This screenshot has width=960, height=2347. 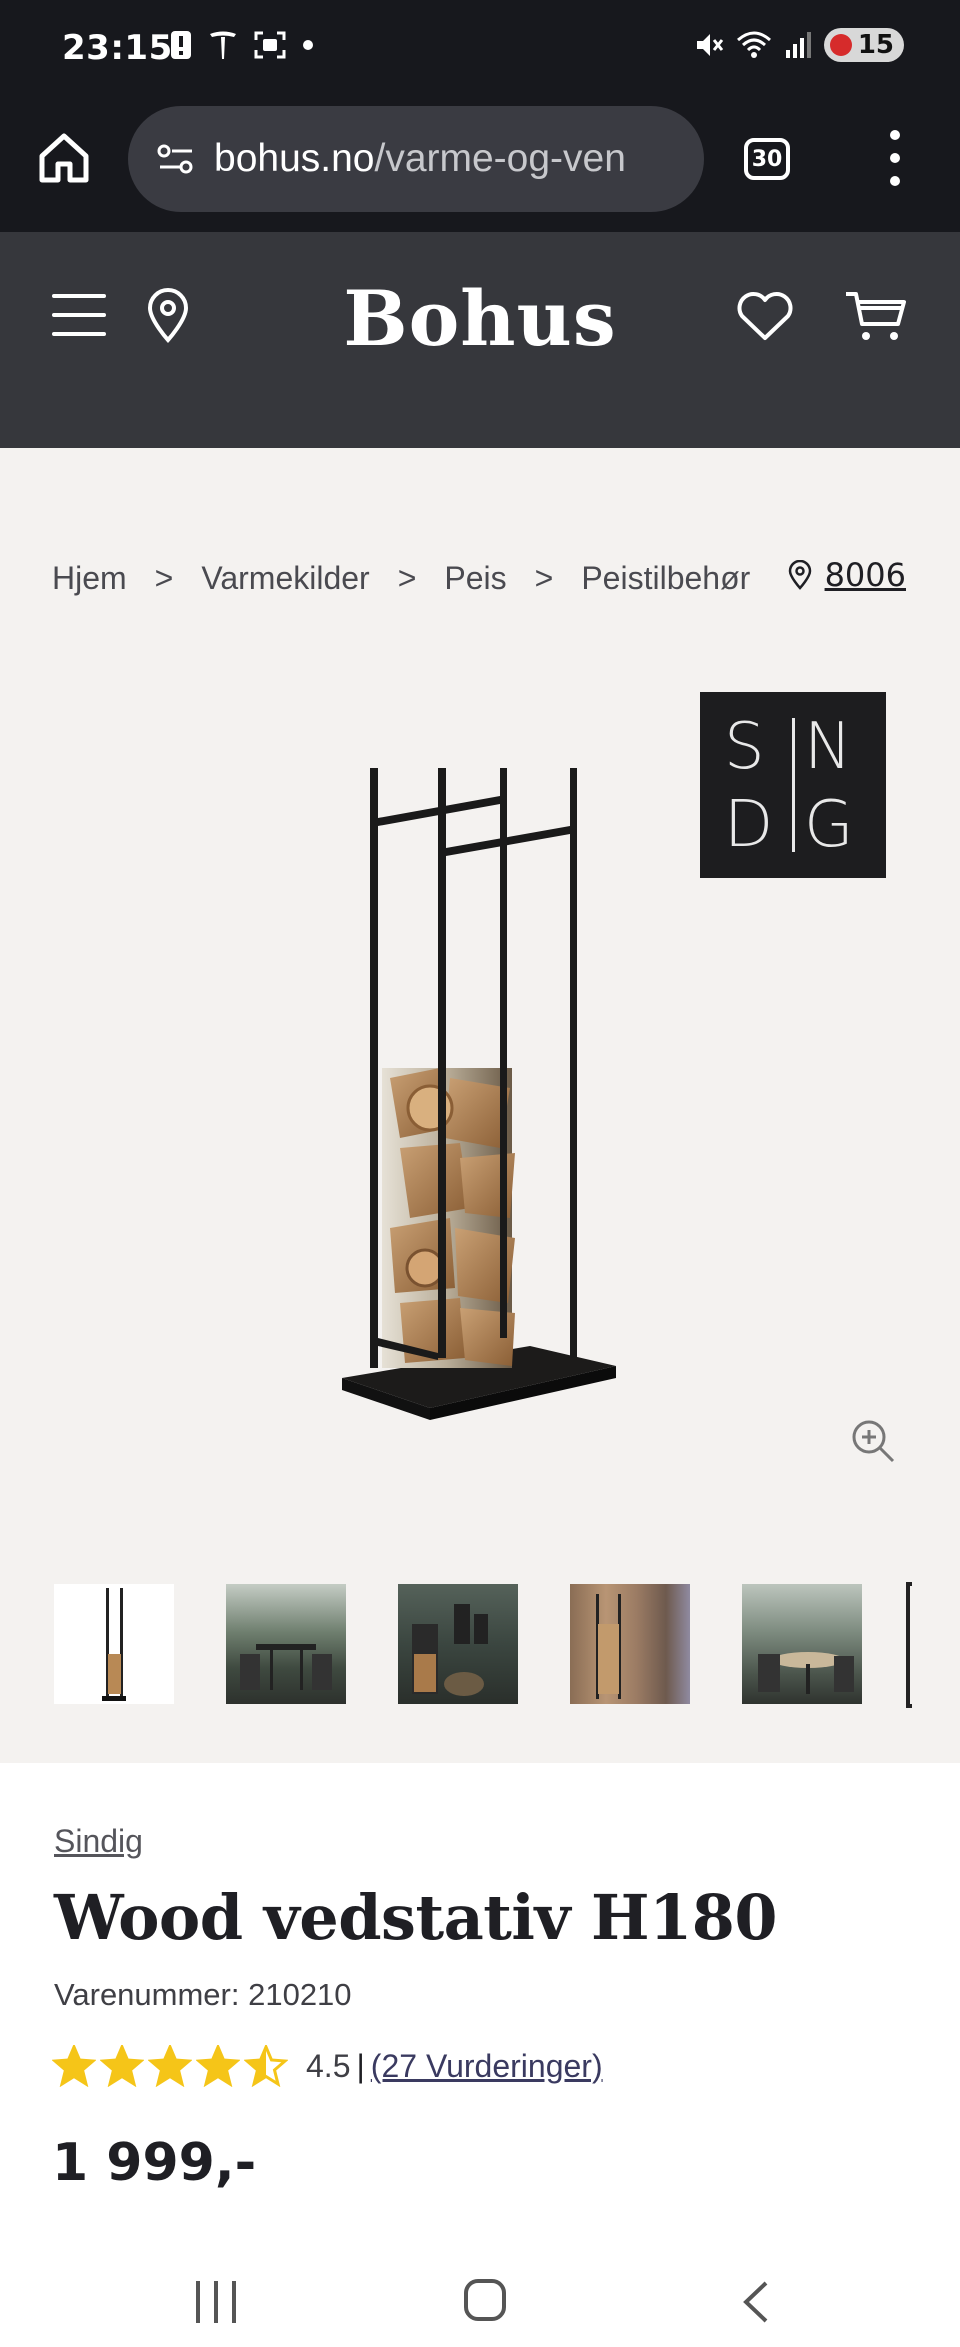 I want to click on site-logo: Bohus, so click(x=480, y=318).